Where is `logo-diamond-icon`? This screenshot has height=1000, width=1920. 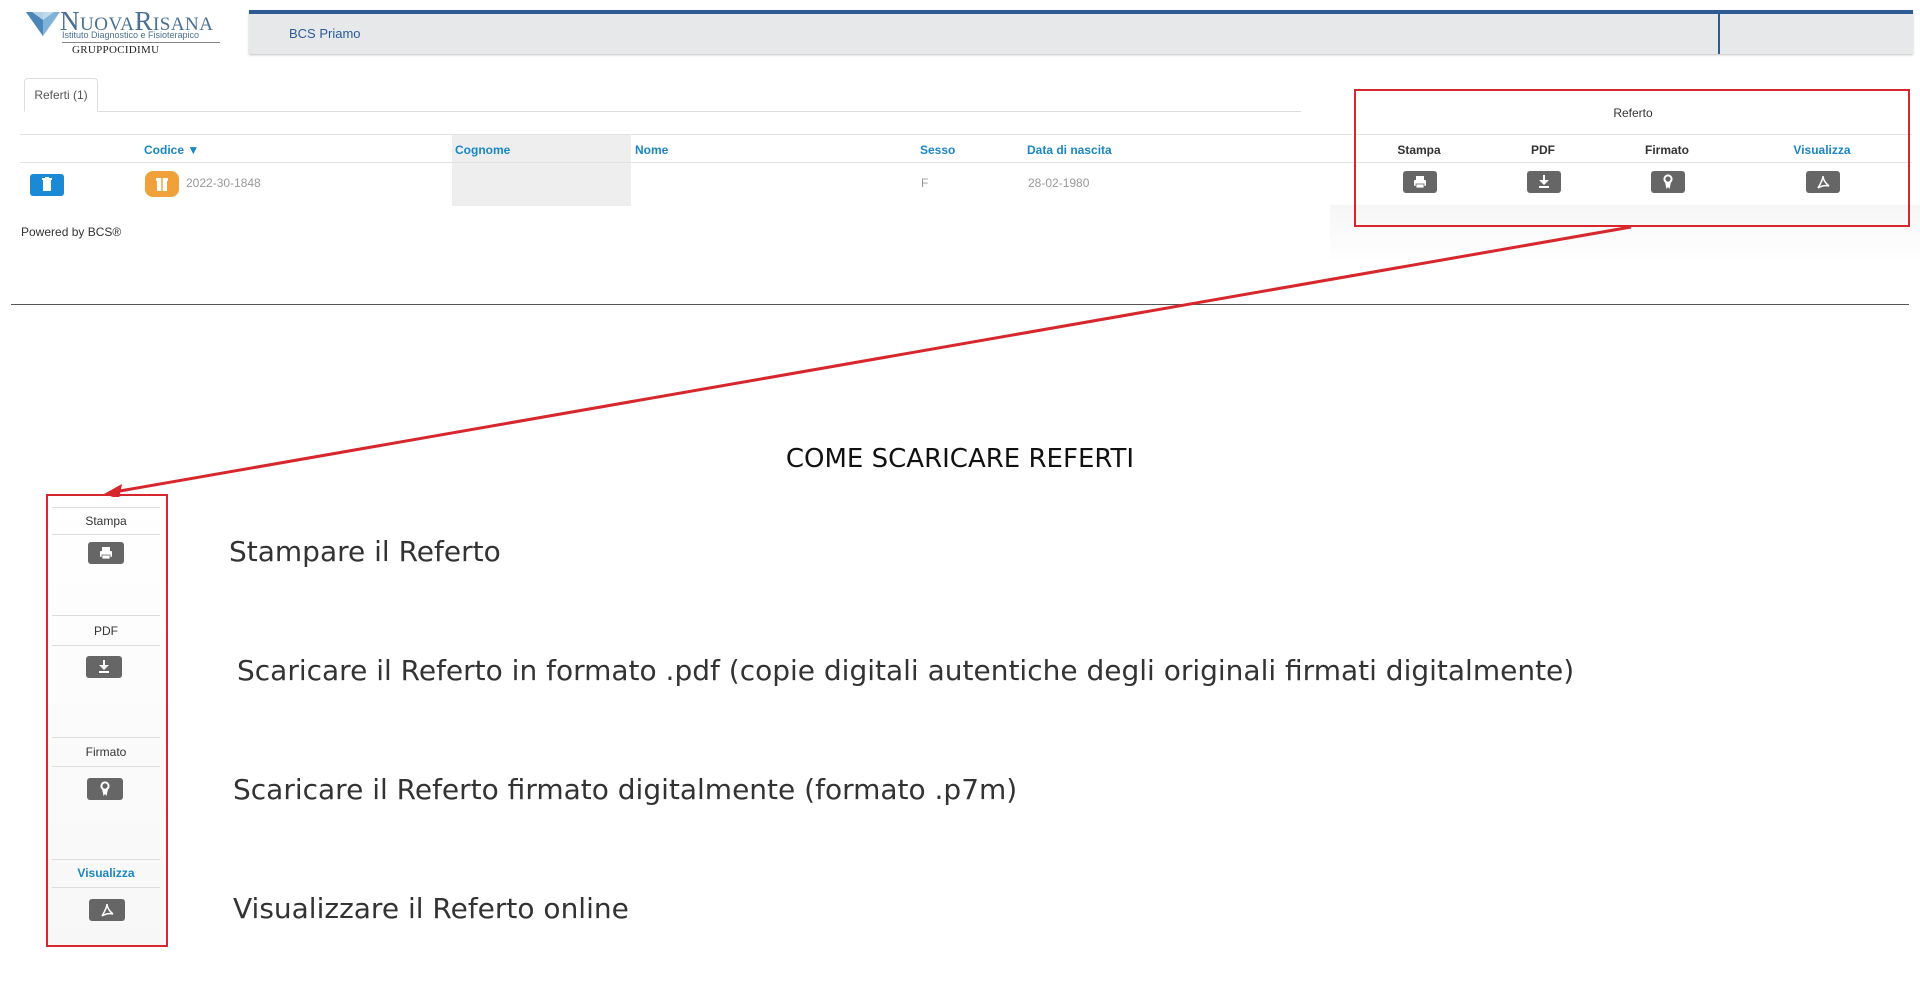
logo-diamond-icon is located at coordinates (43, 24).